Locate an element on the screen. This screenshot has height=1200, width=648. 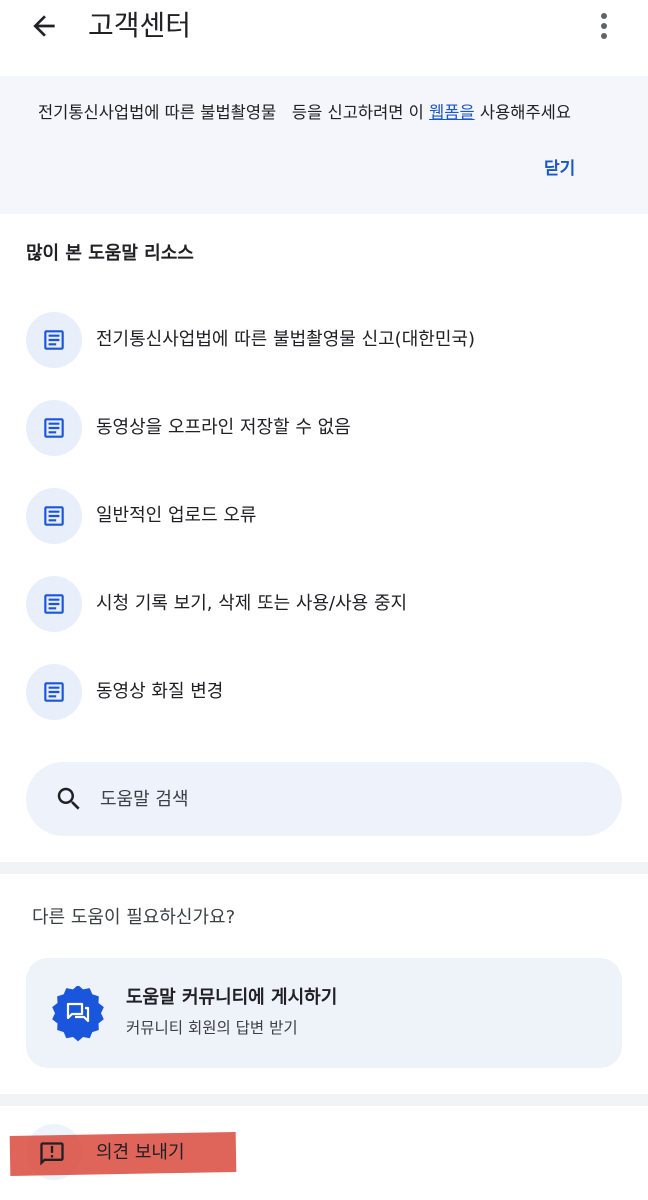
resource-item: 동영상을 오프라인 저장할 수 없음 is located at coordinates (324, 428).